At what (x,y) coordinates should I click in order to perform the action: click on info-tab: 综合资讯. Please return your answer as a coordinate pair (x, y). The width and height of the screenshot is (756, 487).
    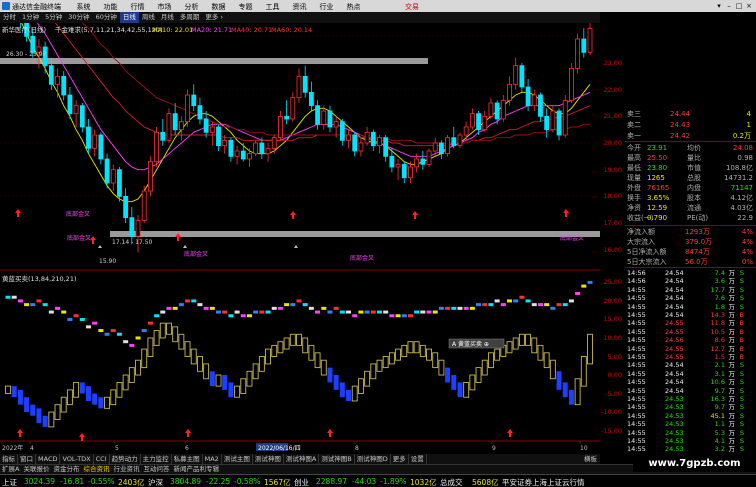
    Looking at the image, I should click on (96, 469).